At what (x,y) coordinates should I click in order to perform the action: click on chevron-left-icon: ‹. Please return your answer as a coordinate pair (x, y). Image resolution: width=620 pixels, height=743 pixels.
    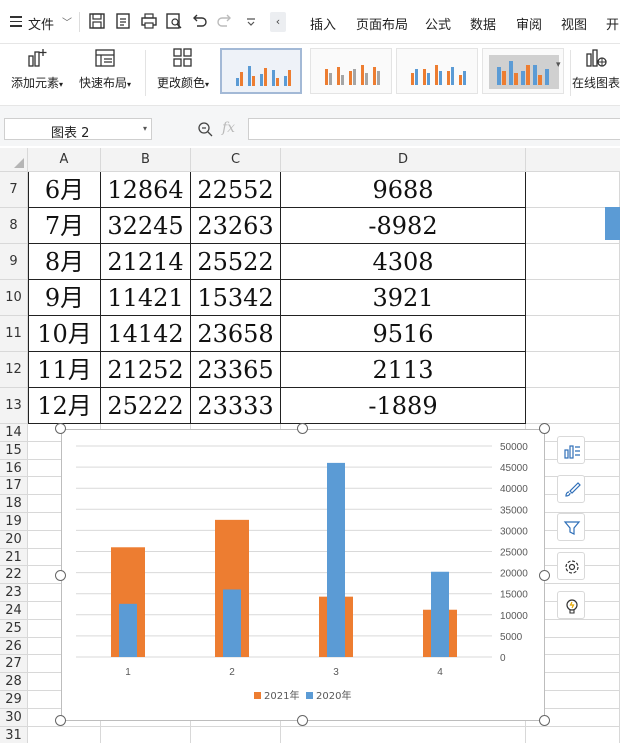
    Looking at the image, I should click on (278, 22).